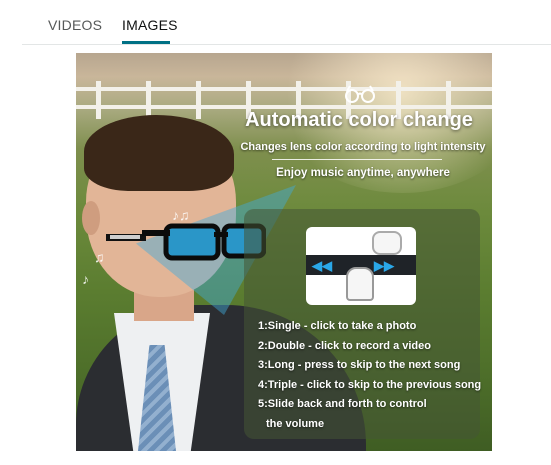 The image size is (551, 465). Describe the element at coordinates (159, 153) in the screenshot. I see `hair` at that location.